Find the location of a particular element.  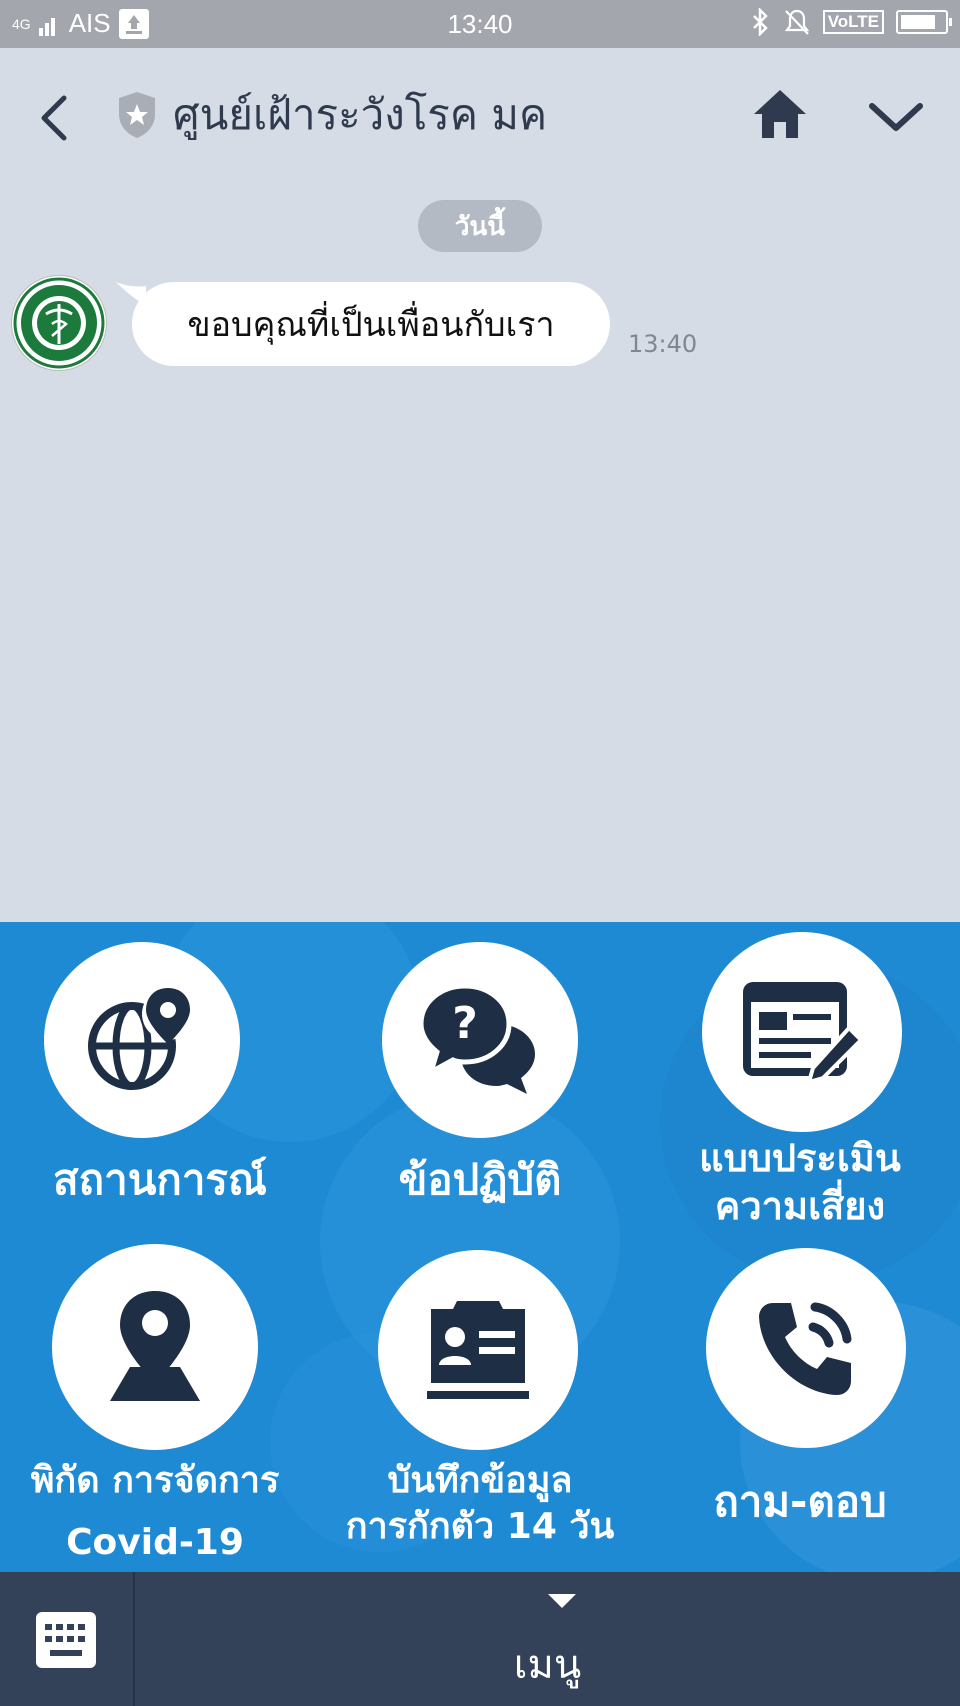

bottom-bar: เมนู is located at coordinates (480, 1639).